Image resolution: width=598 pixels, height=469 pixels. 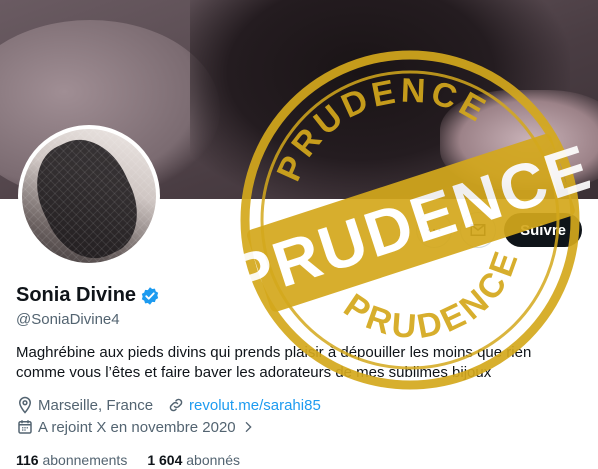 I want to click on message-button, so click(x=478, y=230).